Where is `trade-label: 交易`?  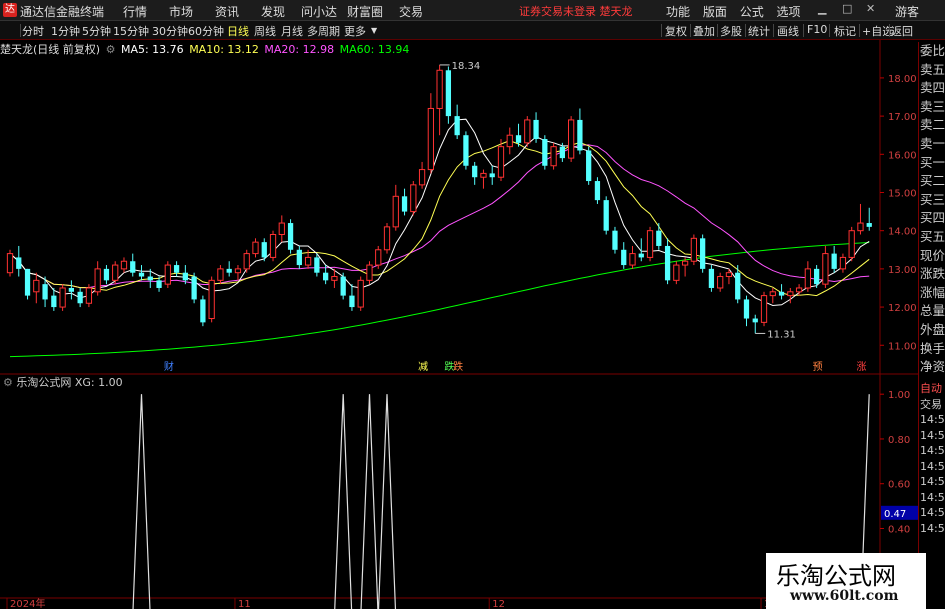
trade-label: 交易 is located at coordinates (931, 404).